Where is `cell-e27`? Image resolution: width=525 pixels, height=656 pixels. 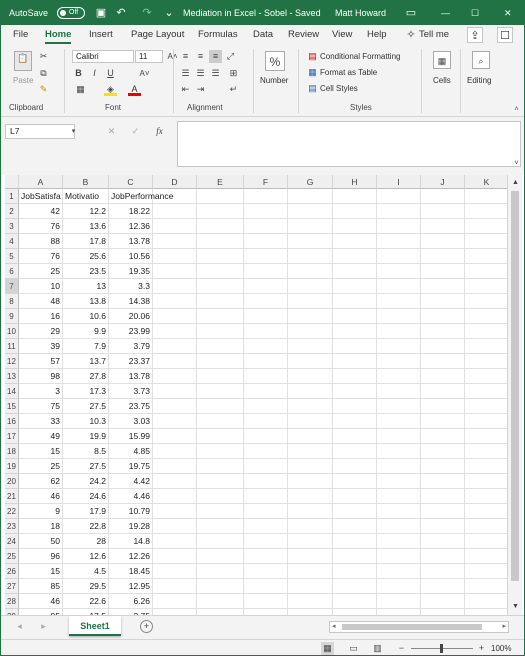
cell-e27 is located at coordinates (220, 586).